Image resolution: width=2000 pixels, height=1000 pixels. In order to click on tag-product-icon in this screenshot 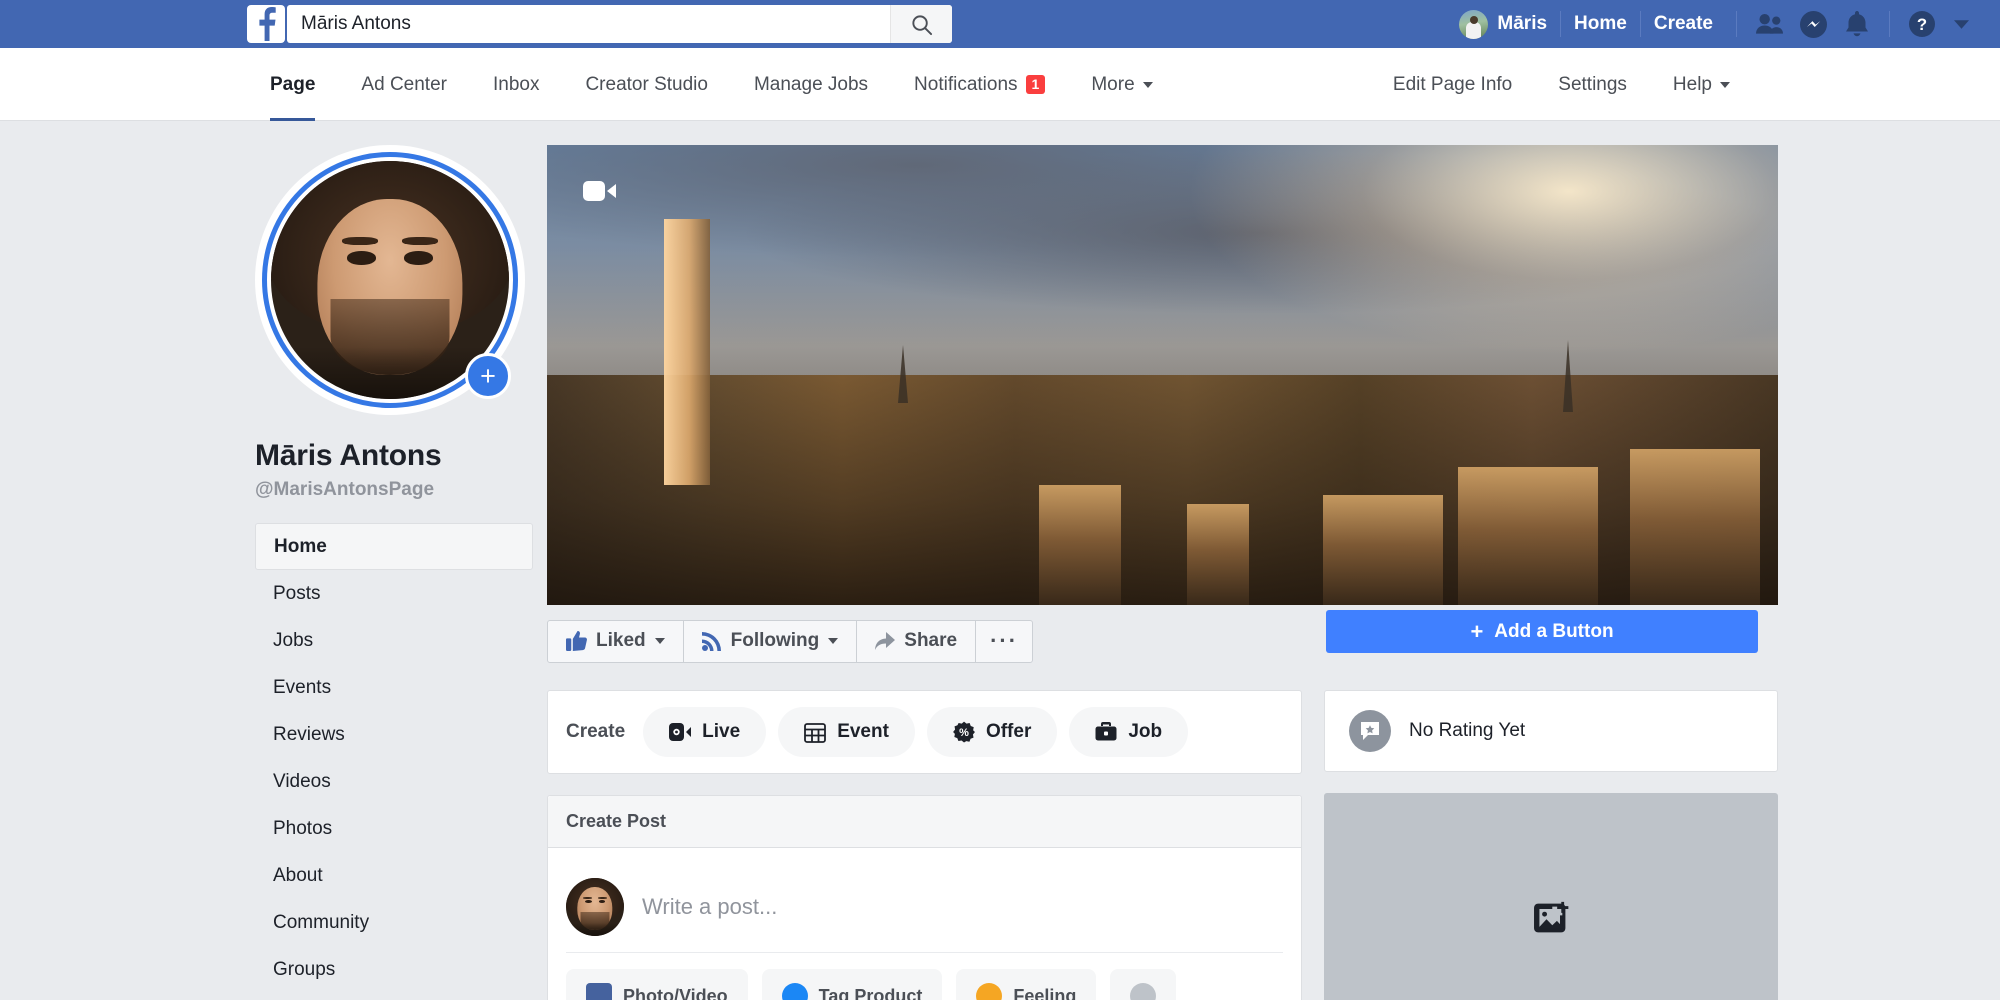, I will do `click(794, 991)`.